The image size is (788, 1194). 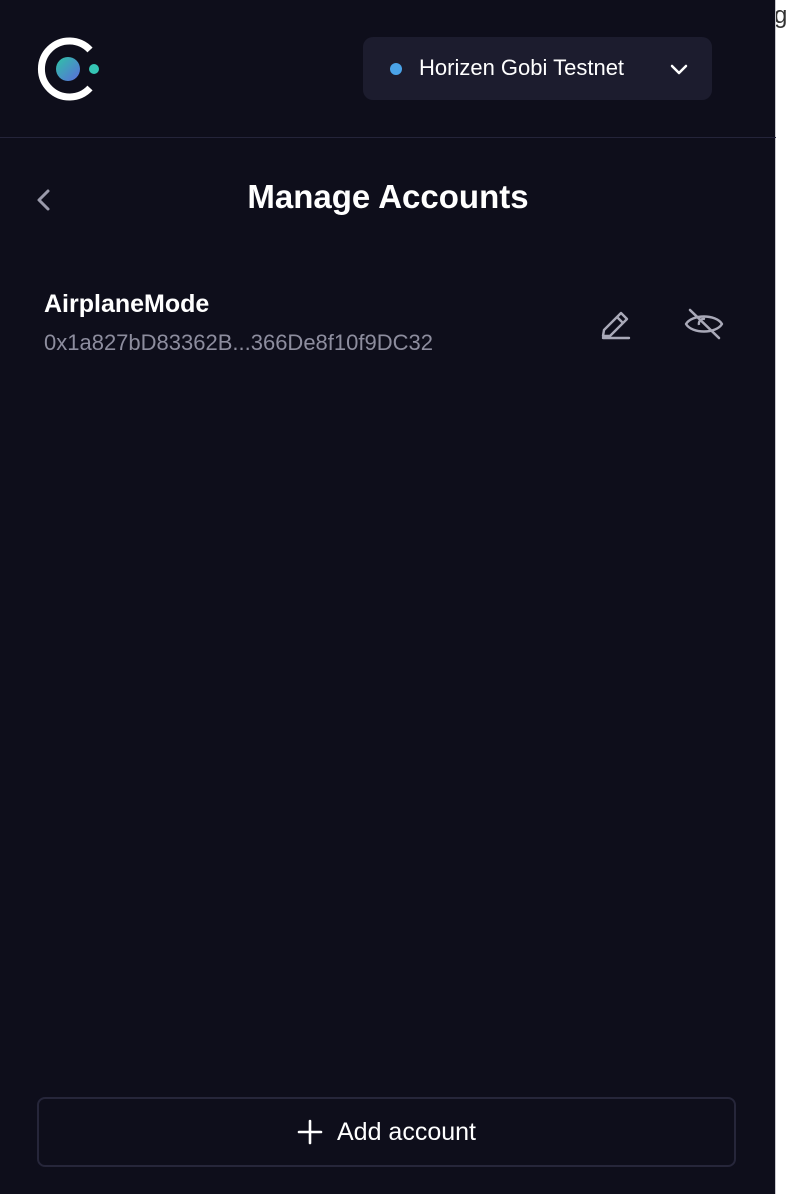 What do you see at coordinates (310, 1132) in the screenshot?
I see `plus-icon` at bounding box center [310, 1132].